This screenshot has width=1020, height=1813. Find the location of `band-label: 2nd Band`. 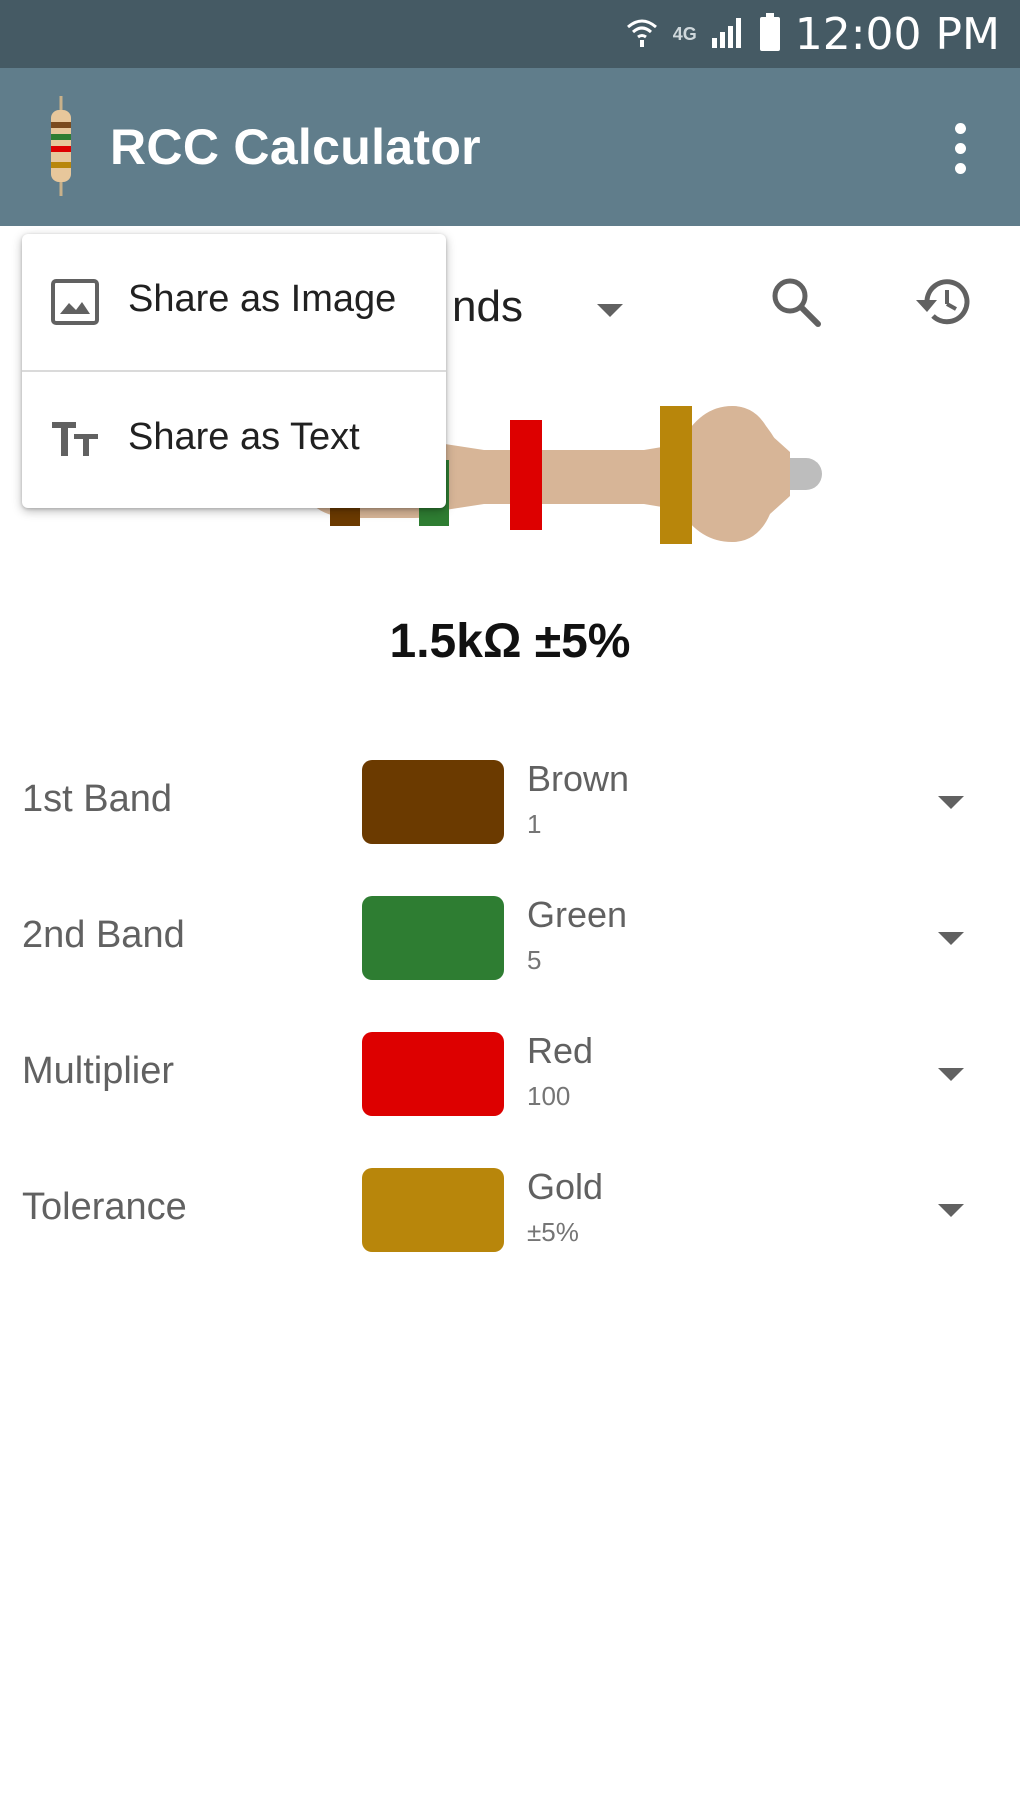

band-label: 2nd Band is located at coordinates (103, 935).